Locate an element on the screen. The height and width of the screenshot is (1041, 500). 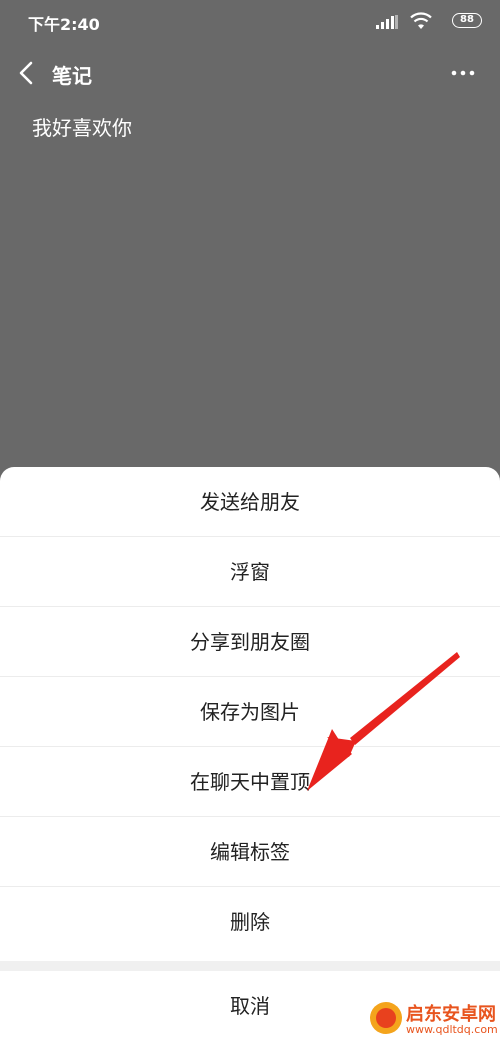
delete-button: 删除 is located at coordinates (250, 922).